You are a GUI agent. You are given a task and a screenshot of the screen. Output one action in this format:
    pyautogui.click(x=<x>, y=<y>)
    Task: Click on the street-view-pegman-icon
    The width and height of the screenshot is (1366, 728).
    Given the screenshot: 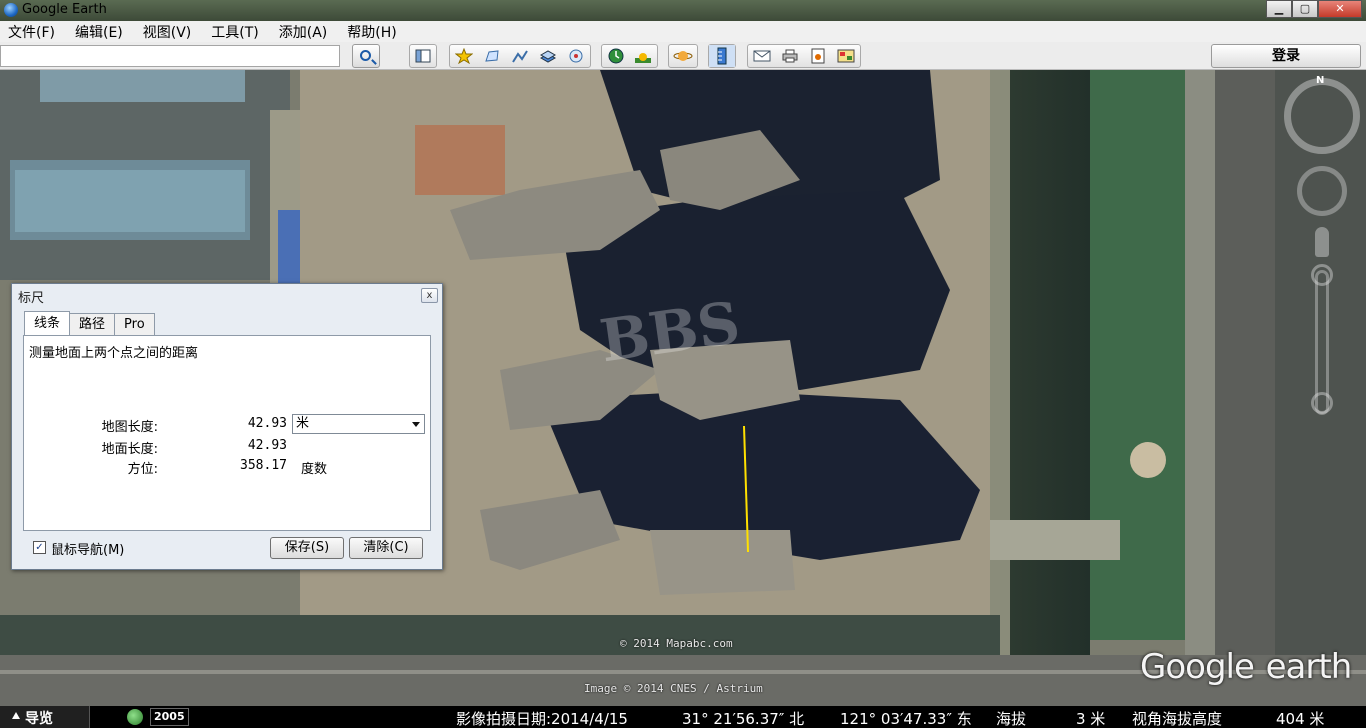 What is the action you would take?
    pyautogui.click(x=1322, y=242)
    